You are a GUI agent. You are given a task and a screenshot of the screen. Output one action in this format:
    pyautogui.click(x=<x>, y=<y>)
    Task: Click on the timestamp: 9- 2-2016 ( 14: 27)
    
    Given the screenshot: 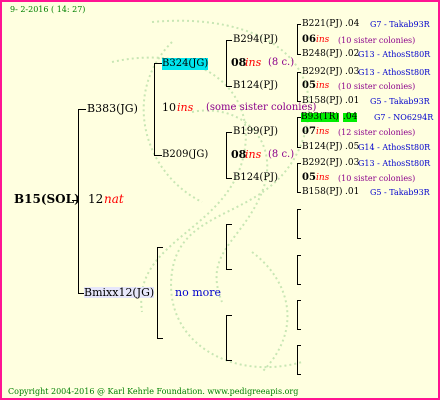 What is the action you would take?
    pyautogui.click(x=48, y=9)
    